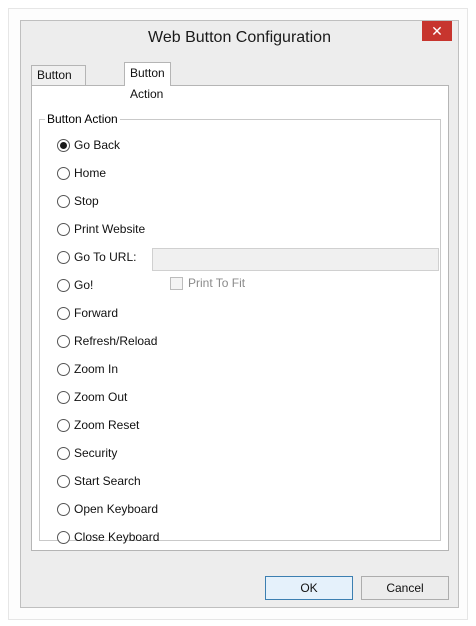  What do you see at coordinates (405, 588) in the screenshot?
I see `cancel-button: Cancel` at bounding box center [405, 588].